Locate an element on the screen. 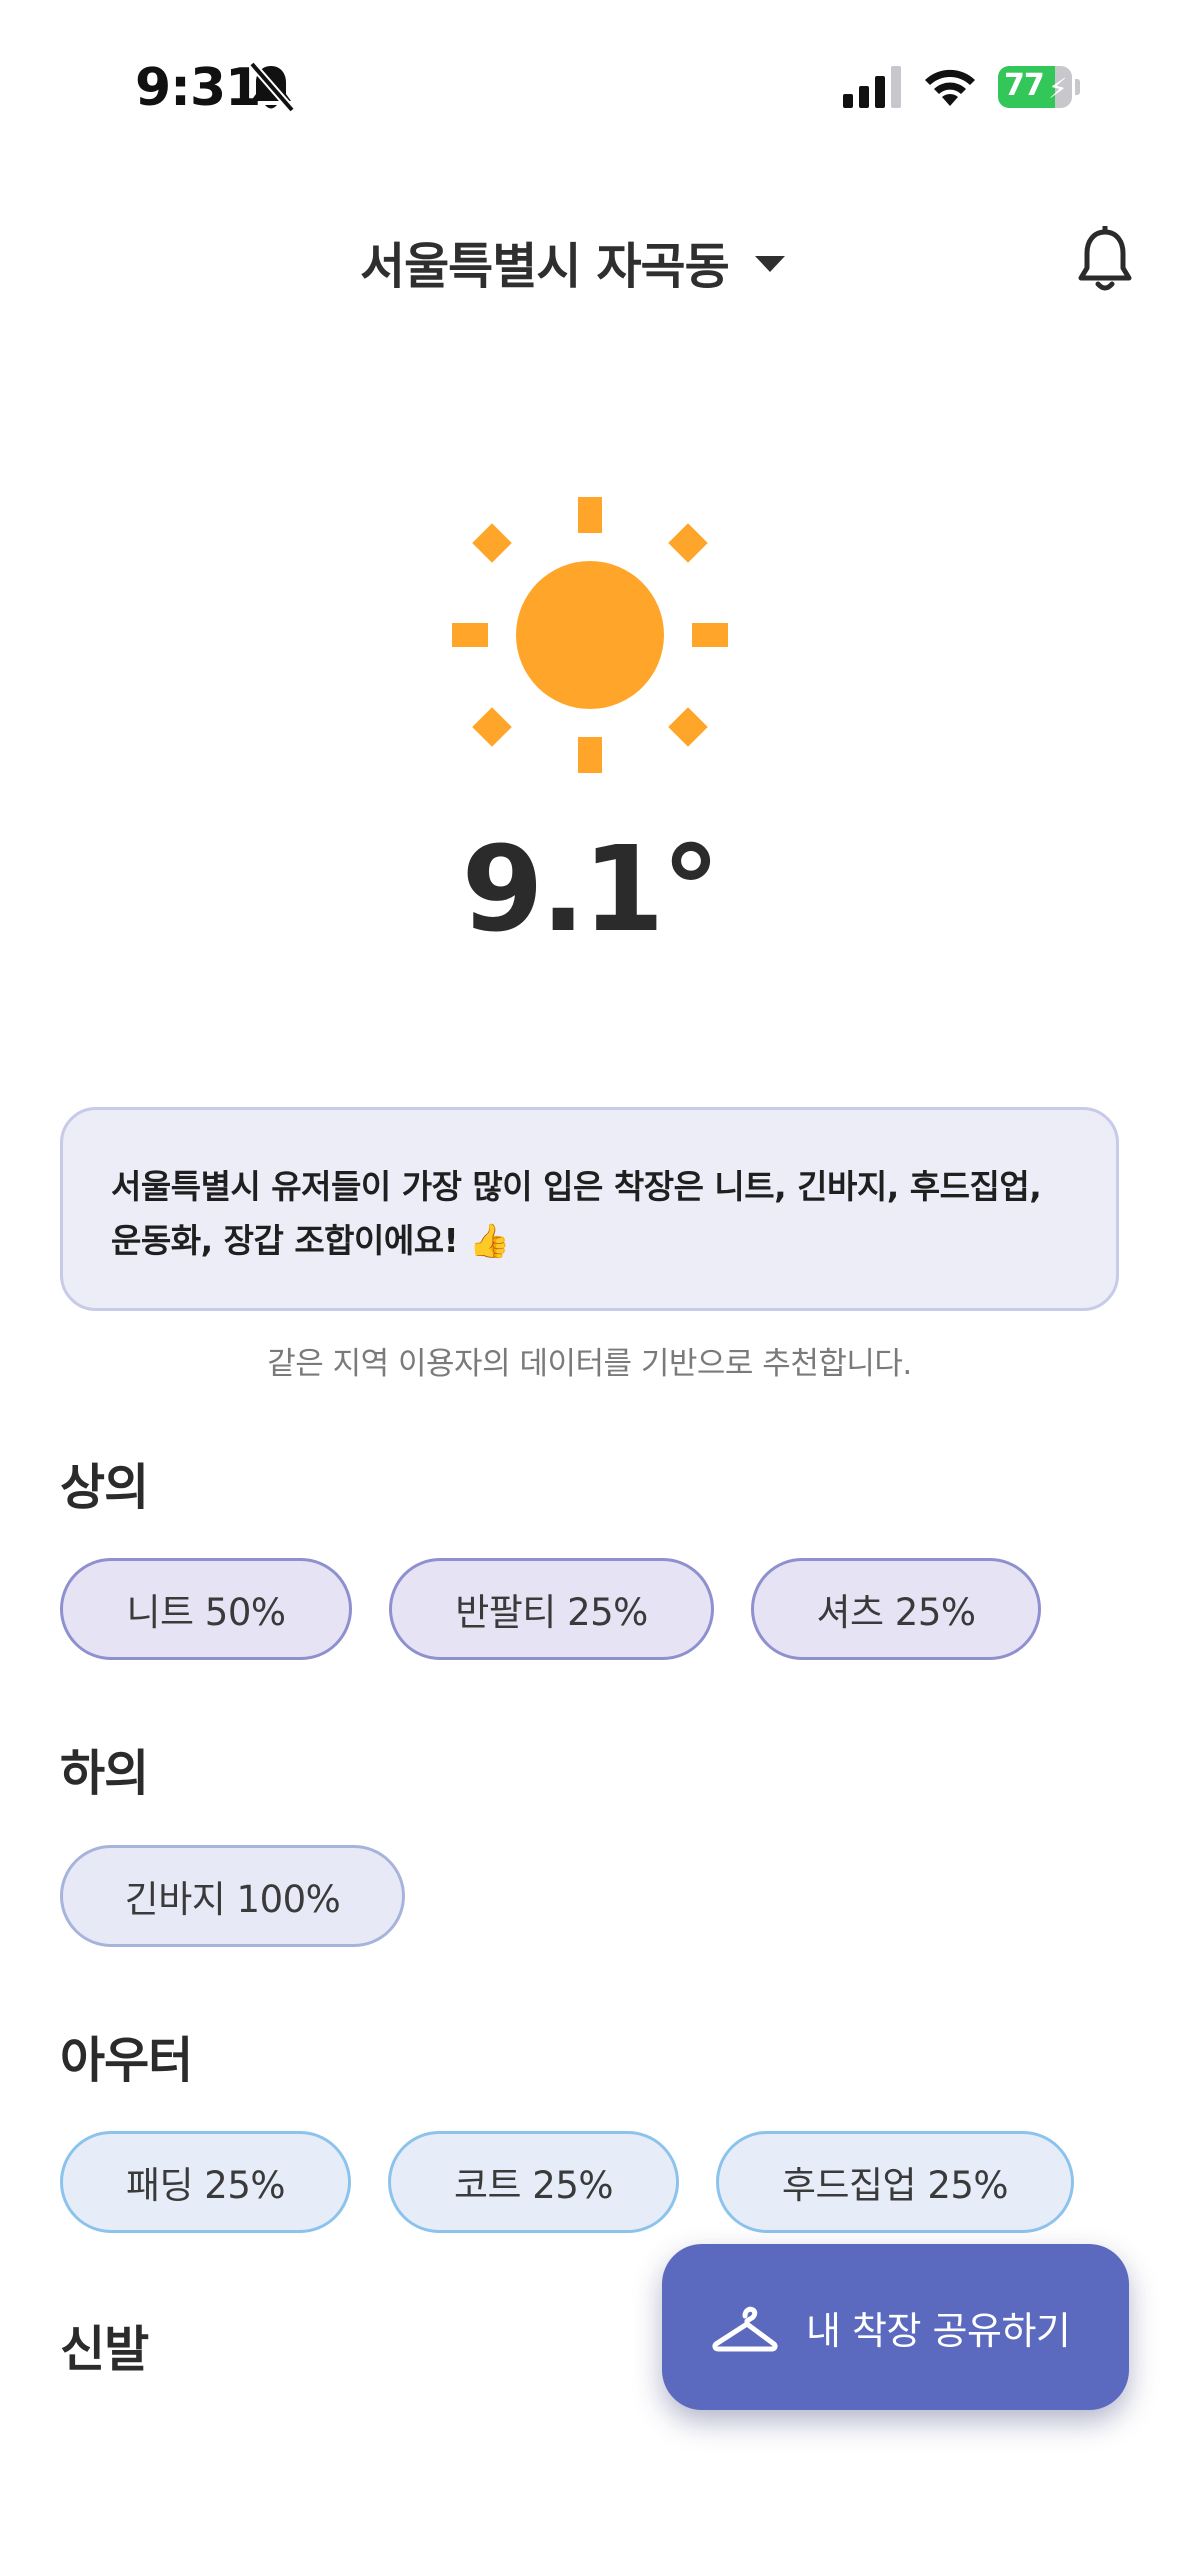  cellular-signal-icon is located at coordinates (872, 87).